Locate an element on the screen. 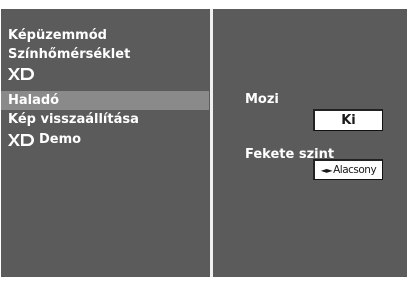  menu-item-szinhomerseklet: Színhőmérséklet is located at coordinates (105, 54).